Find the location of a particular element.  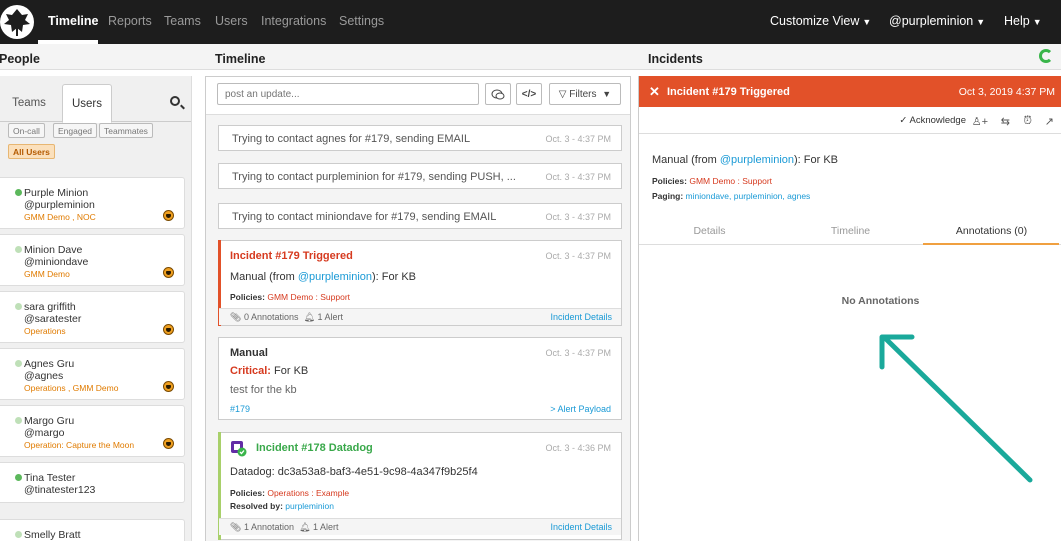

people-tabs: Teams Users is located at coordinates (95, 103).